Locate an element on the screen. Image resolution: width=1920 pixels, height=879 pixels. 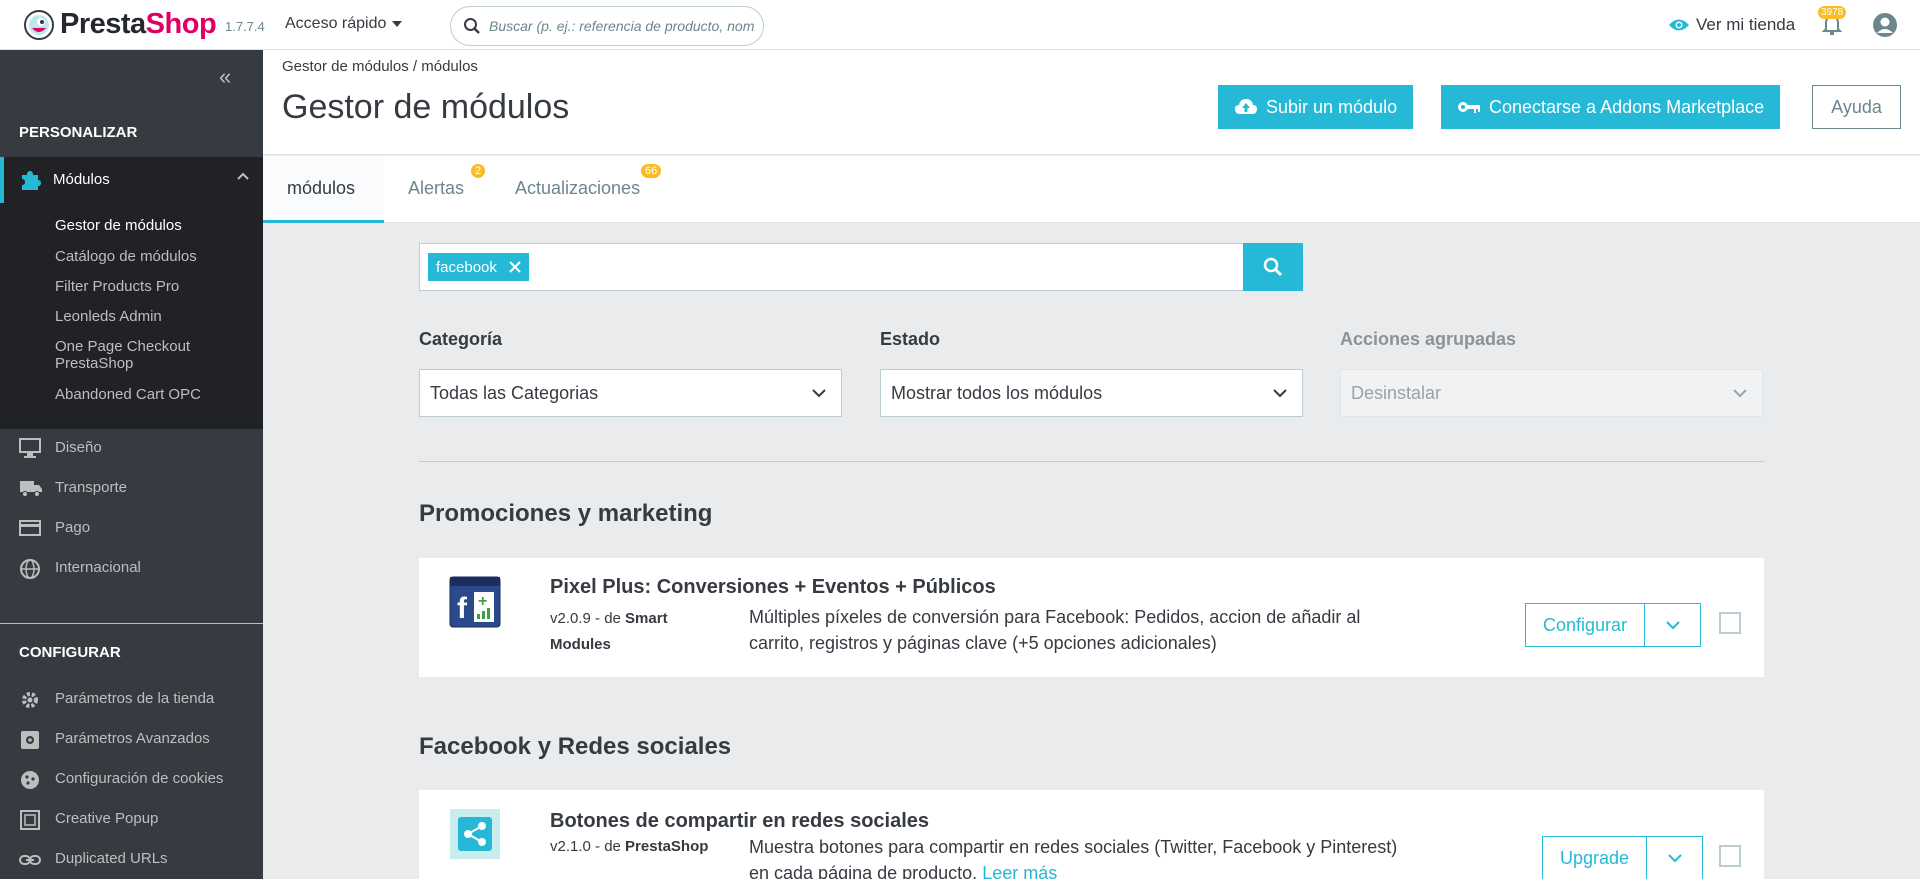
notifications-badge: 3978 is located at coordinates (1832, 12).